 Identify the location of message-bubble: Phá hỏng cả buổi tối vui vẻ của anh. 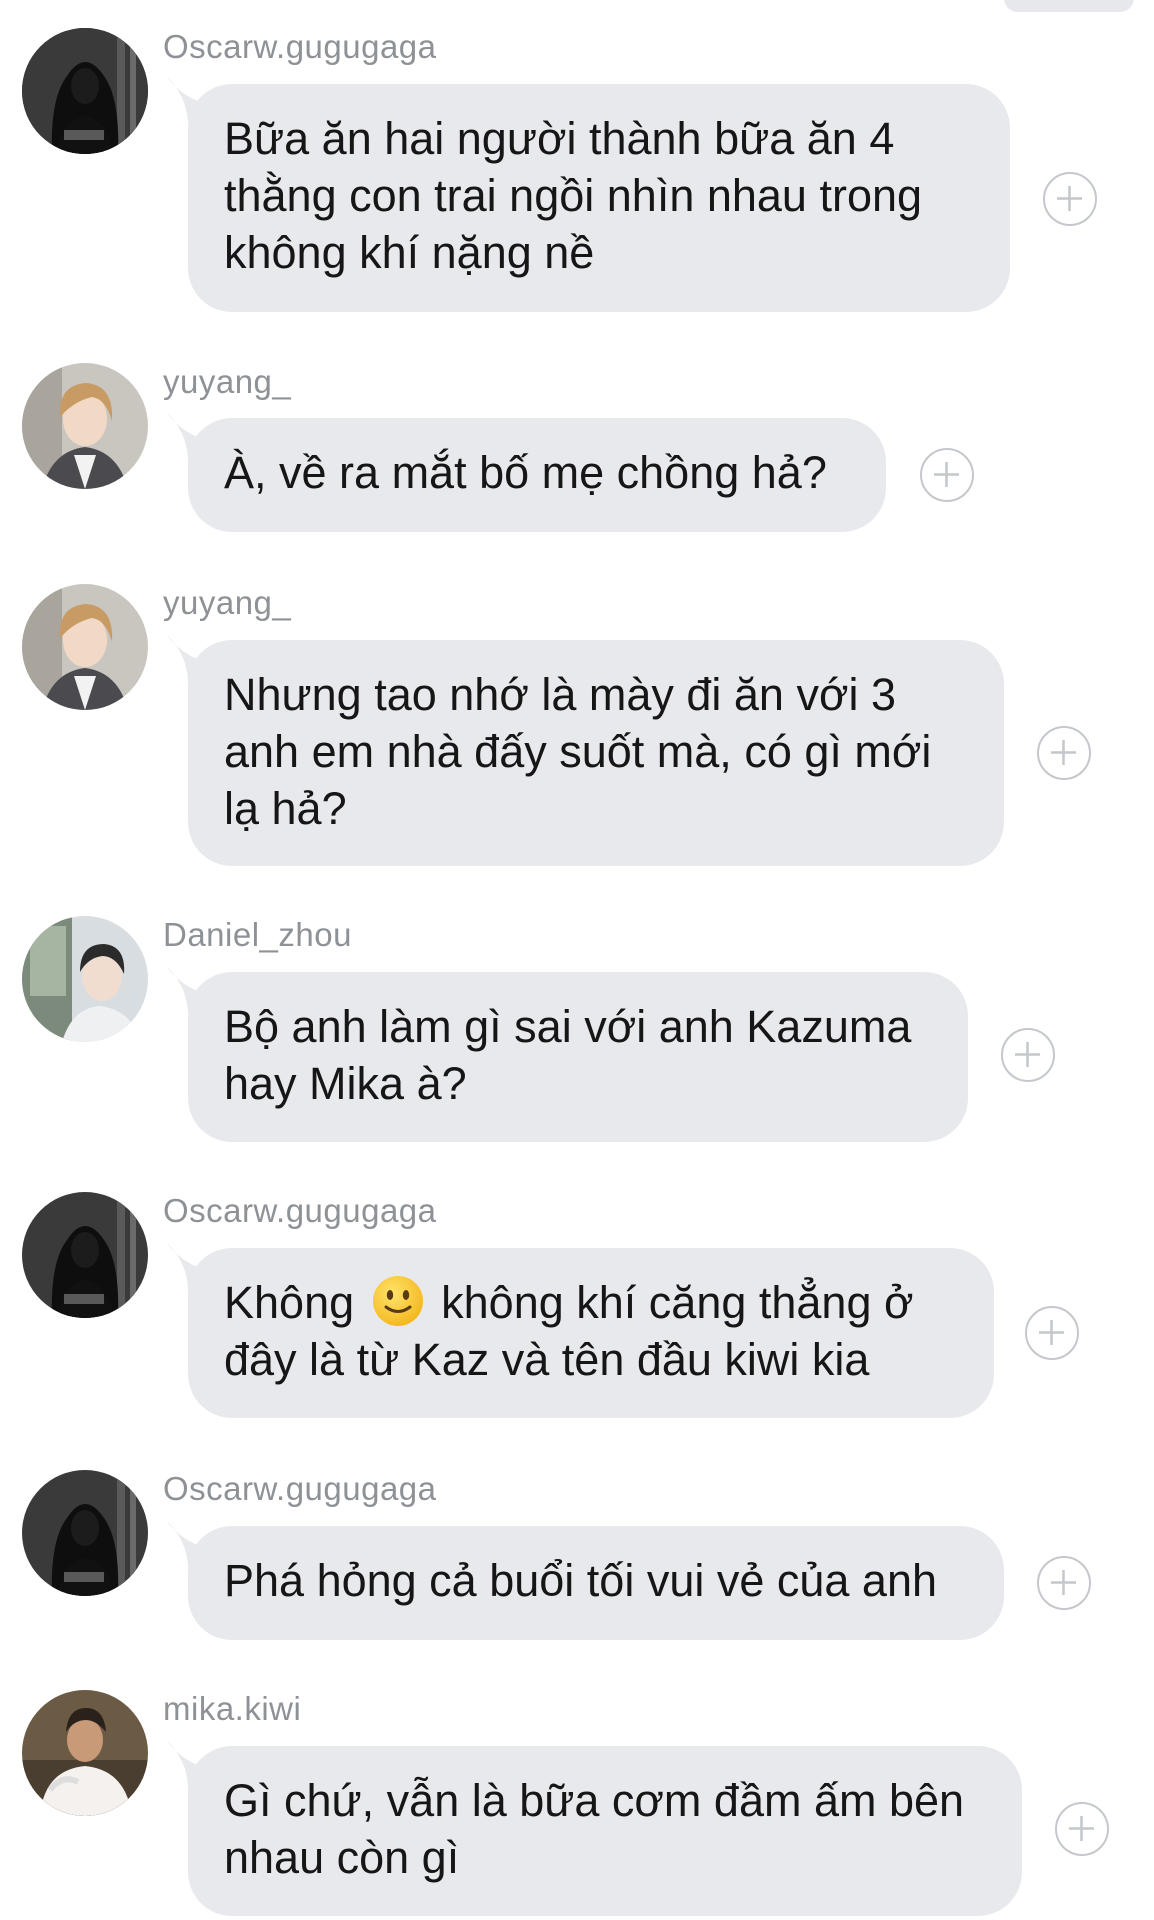
(596, 1583).